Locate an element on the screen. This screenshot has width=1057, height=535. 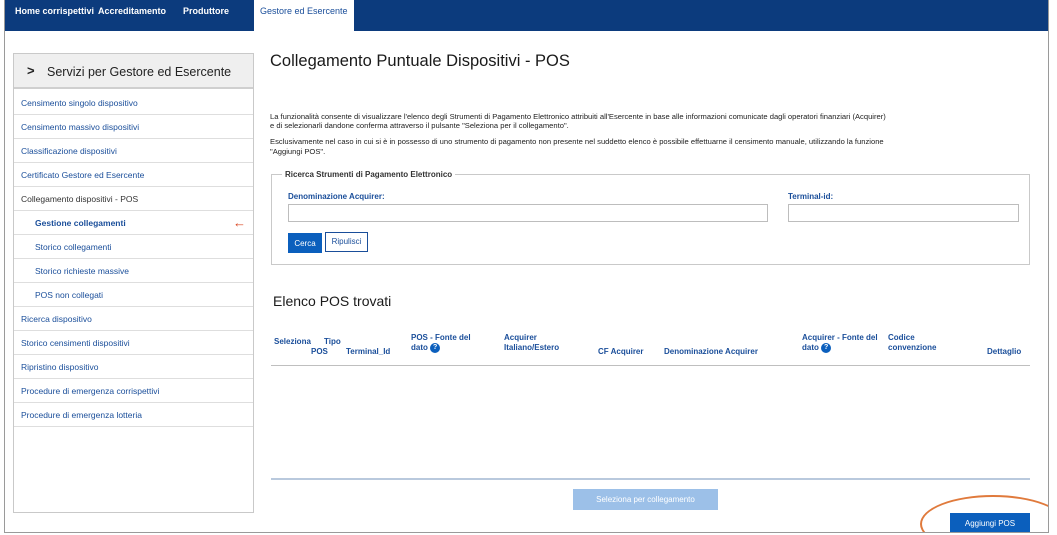
sidebar-item-storico-richieste-massive: Storico richieste massive is located at coordinates (133, 271).